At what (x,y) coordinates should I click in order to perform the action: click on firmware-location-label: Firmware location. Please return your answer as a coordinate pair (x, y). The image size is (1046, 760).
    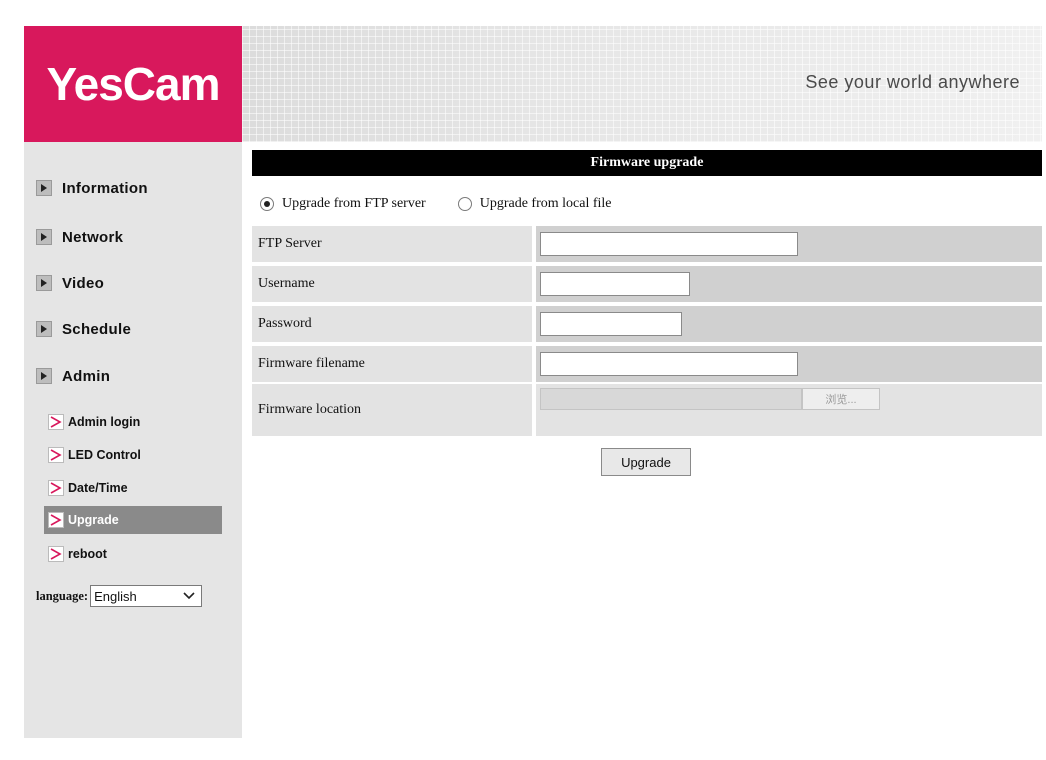
    Looking at the image, I should click on (392, 410).